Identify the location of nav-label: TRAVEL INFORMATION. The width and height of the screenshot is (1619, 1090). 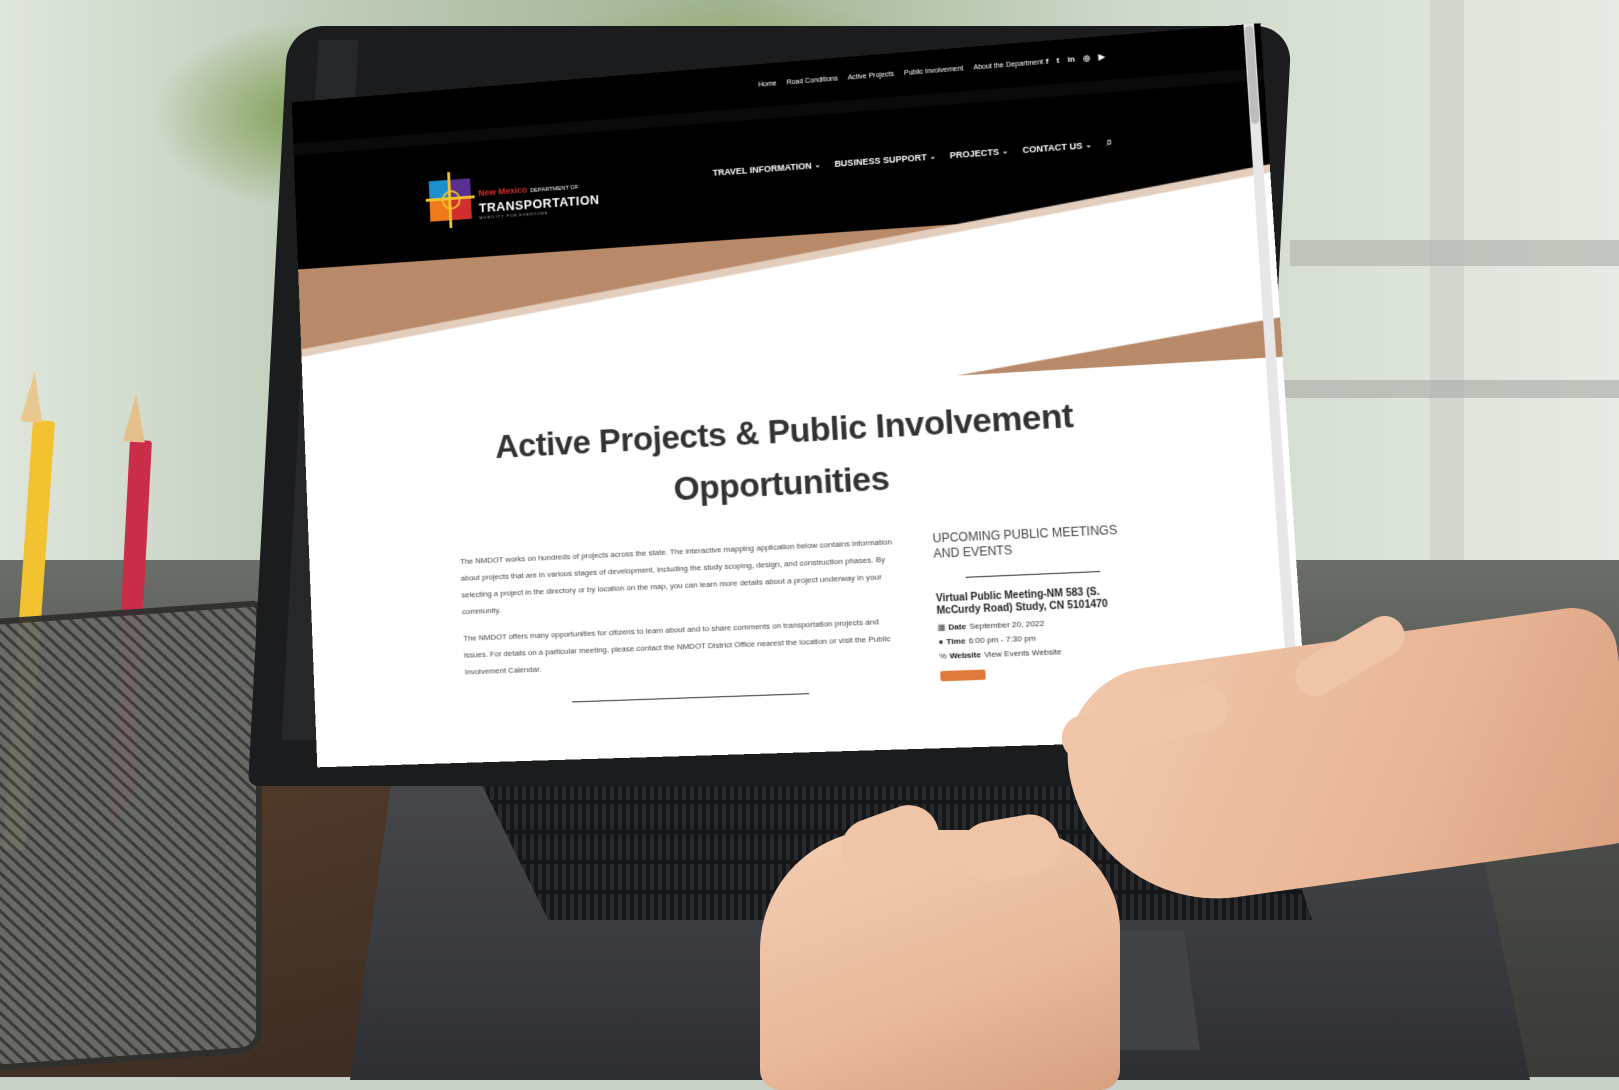
(762, 169).